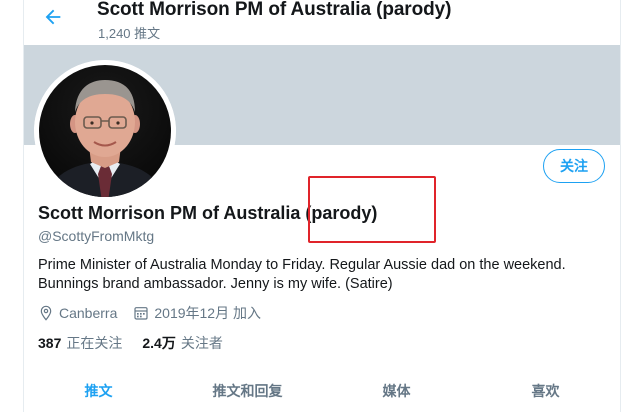 This screenshot has height=412, width=643. Describe the element at coordinates (98, 391) in the screenshot. I see `tab-tweets: 推文` at that location.